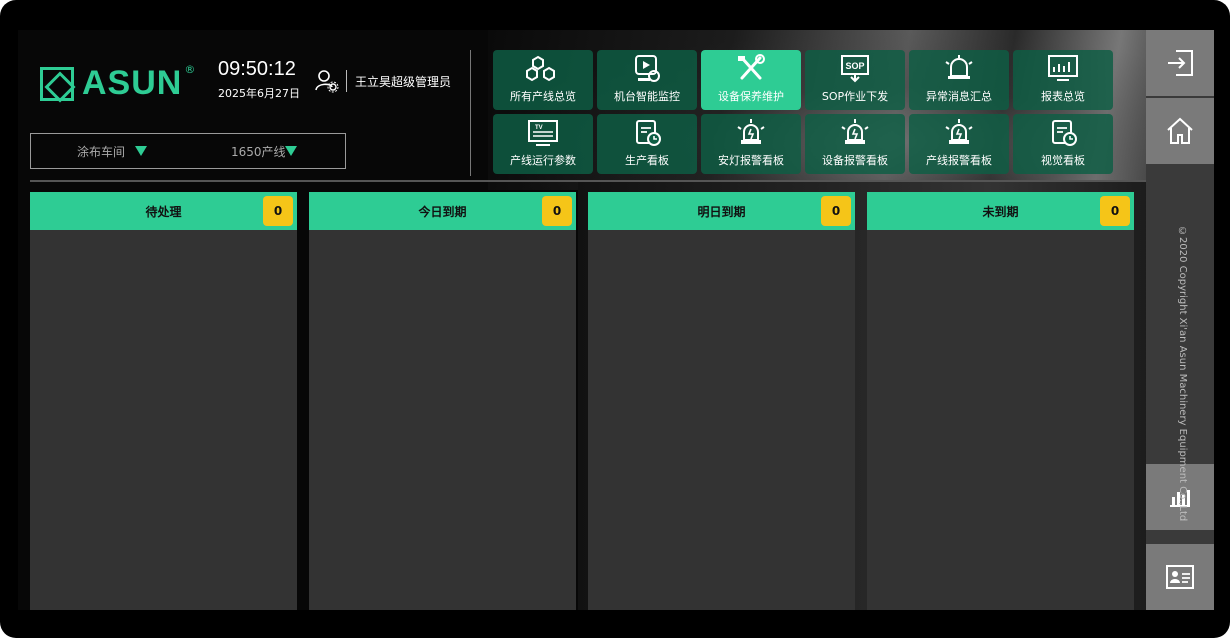 The height and width of the screenshot is (638, 1230). I want to click on nav-label: 设备报警看板, so click(855, 160).